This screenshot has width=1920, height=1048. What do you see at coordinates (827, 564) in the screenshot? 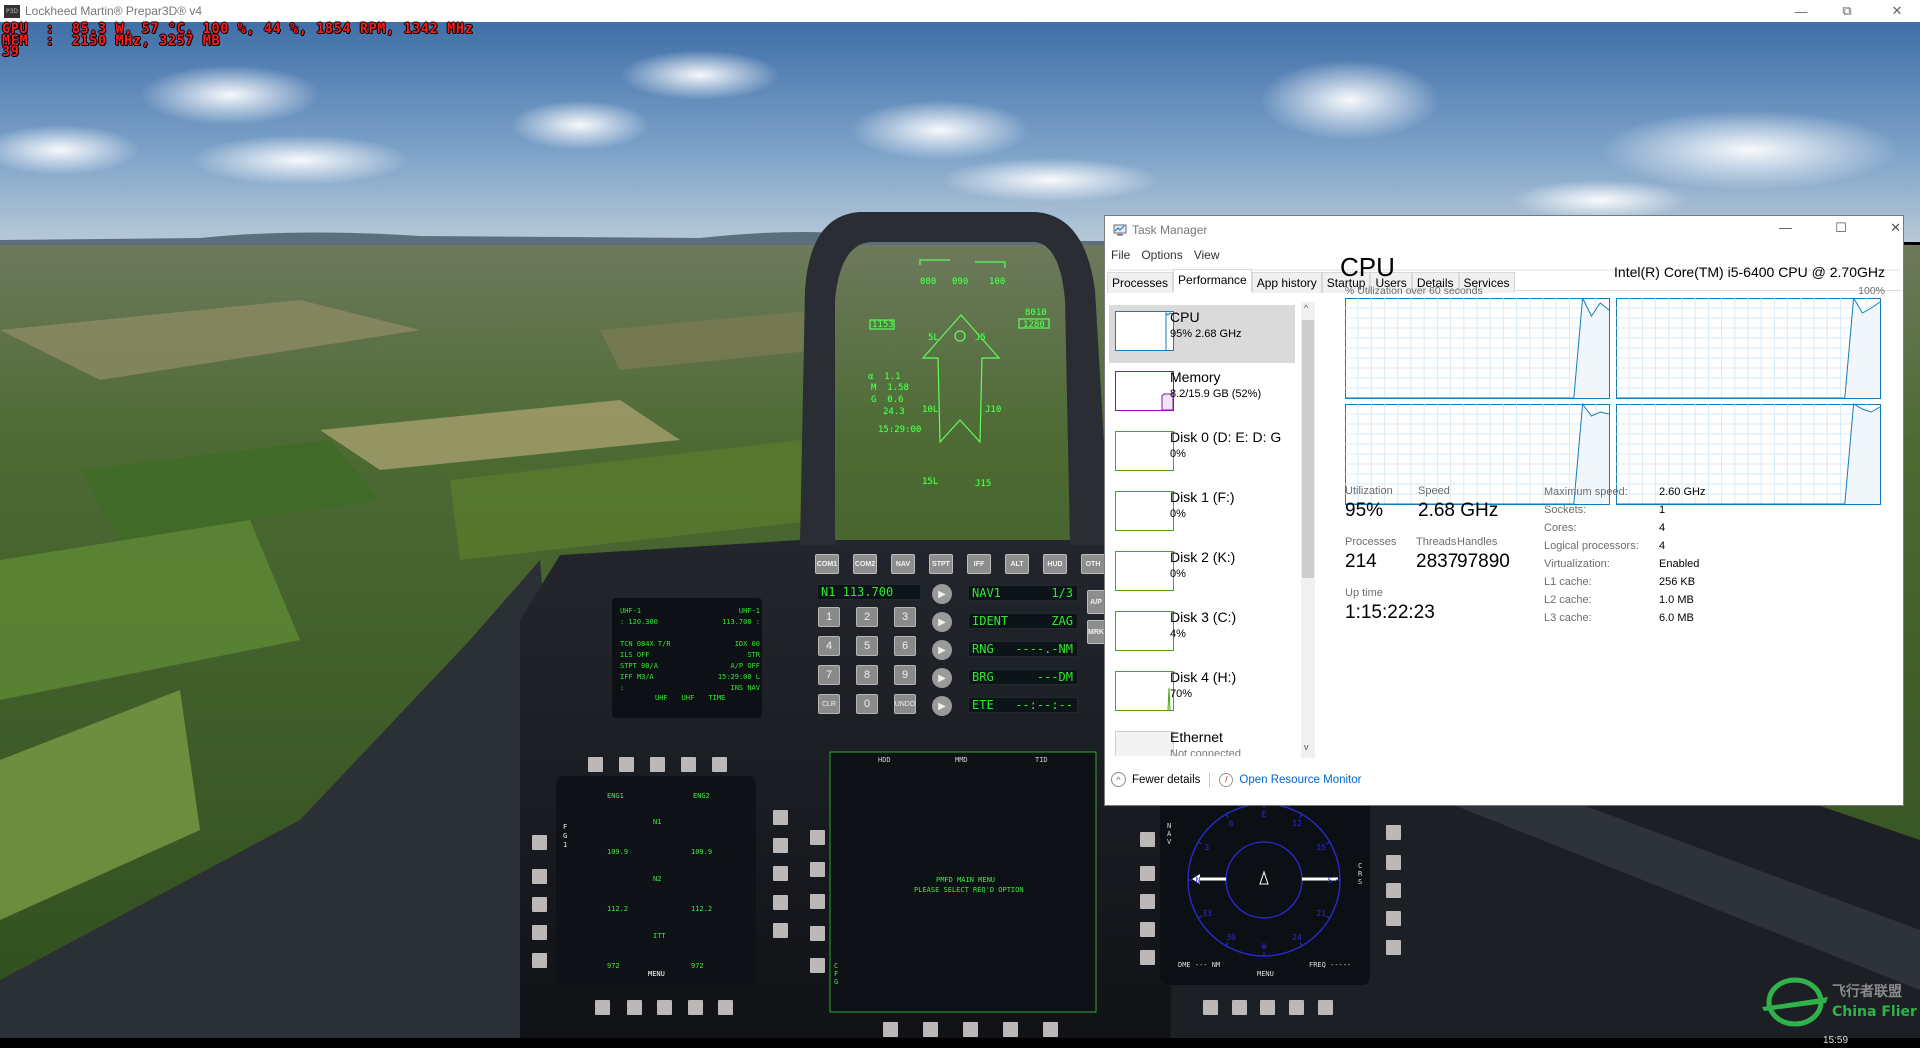
I see `ufc-button-com1: COM1` at bounding box center [827, 564].